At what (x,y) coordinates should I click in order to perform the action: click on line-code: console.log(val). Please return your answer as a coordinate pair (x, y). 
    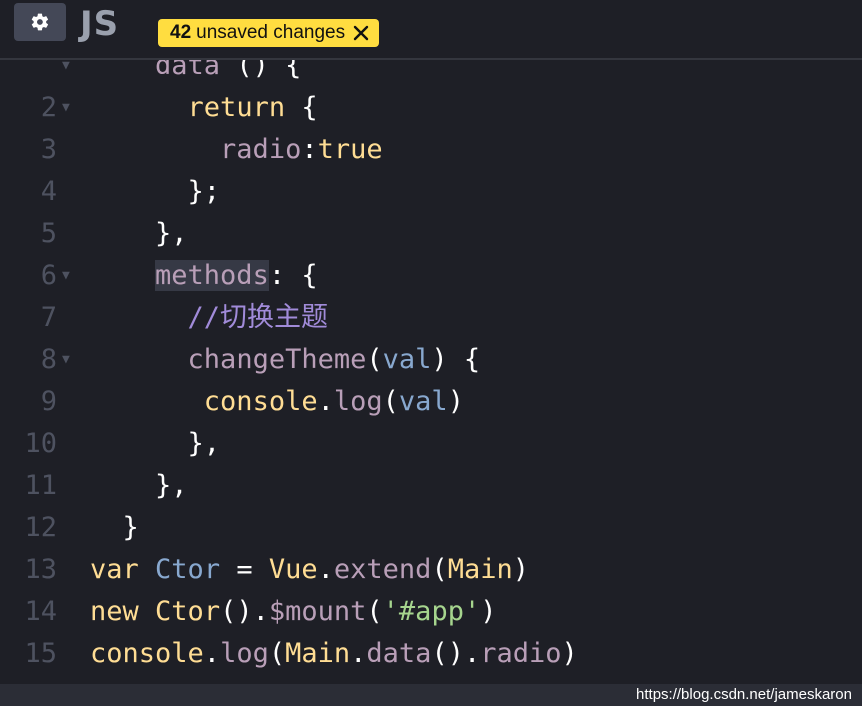
    Looking at the image, I should click on (333, 401).